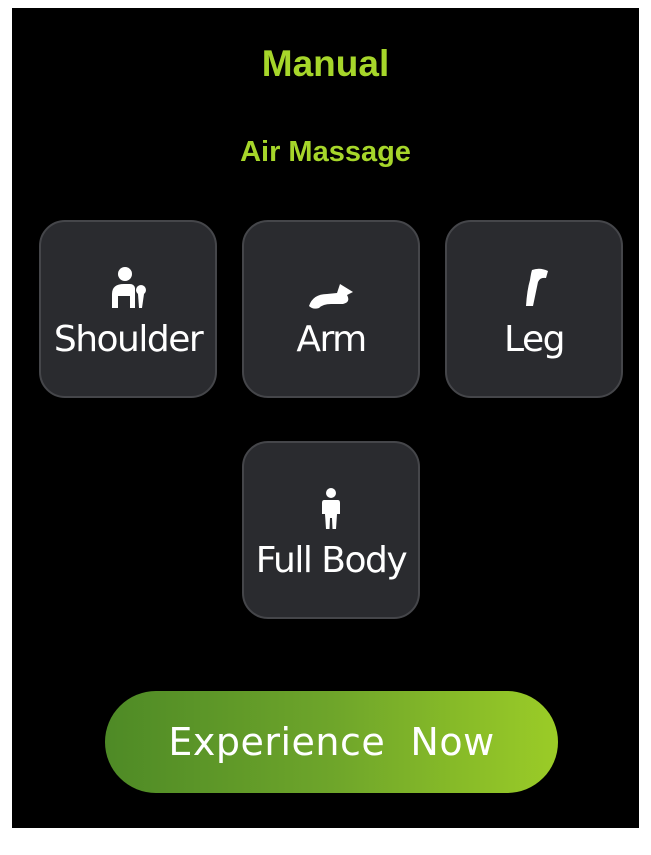 The height and width of the screenshot is (855, 651). Describe the element at coordinates (331, 339) in the screenshot. I see `arm-label: Arm` at that location.